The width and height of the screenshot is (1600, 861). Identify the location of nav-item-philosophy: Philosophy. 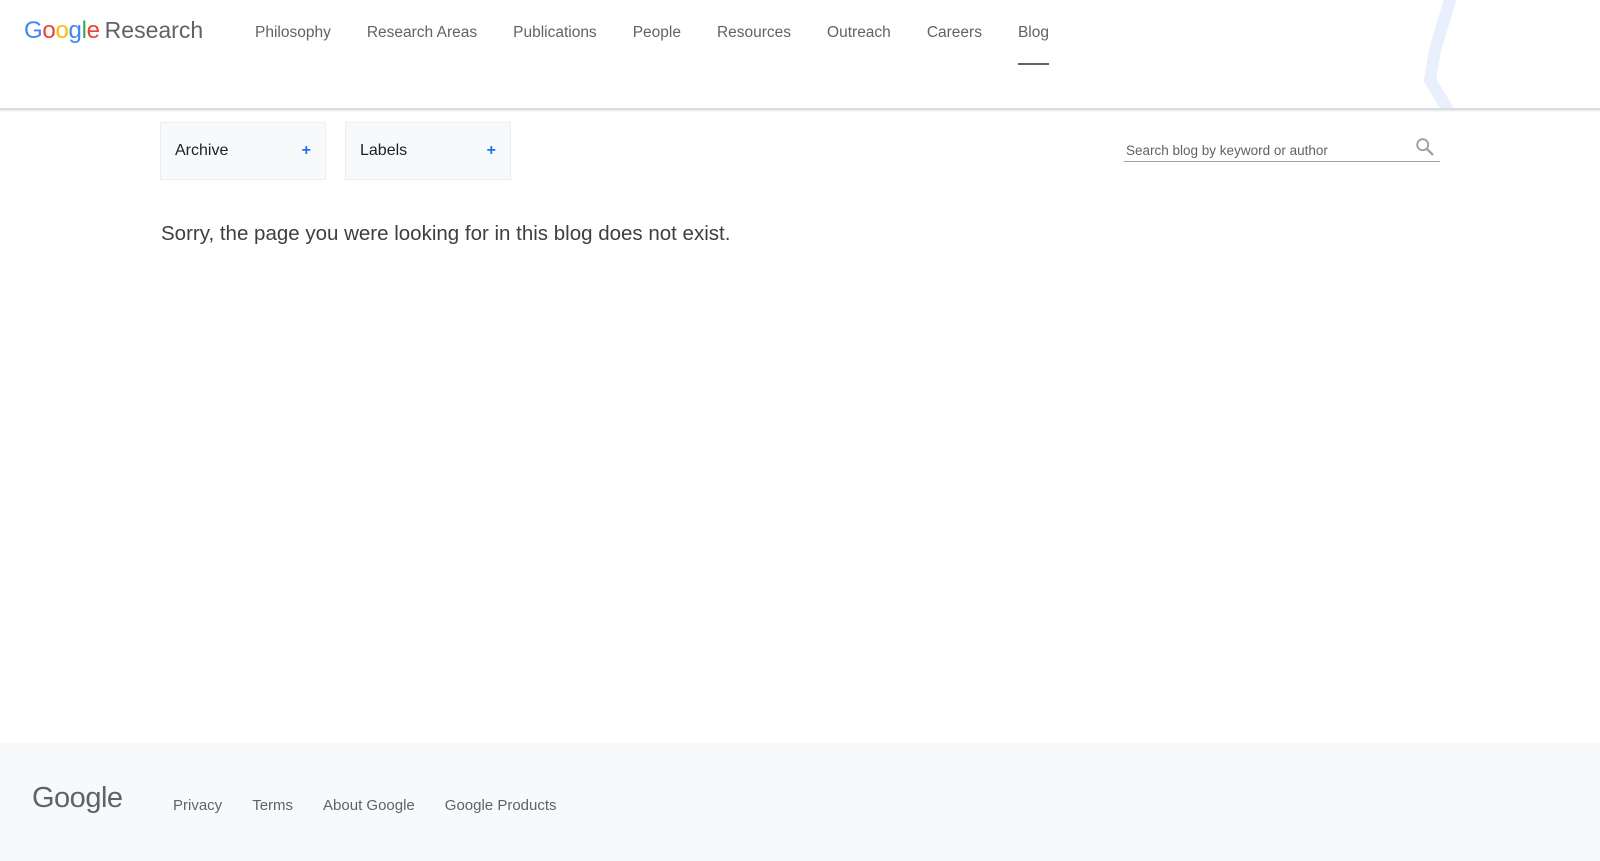
(293, 33).